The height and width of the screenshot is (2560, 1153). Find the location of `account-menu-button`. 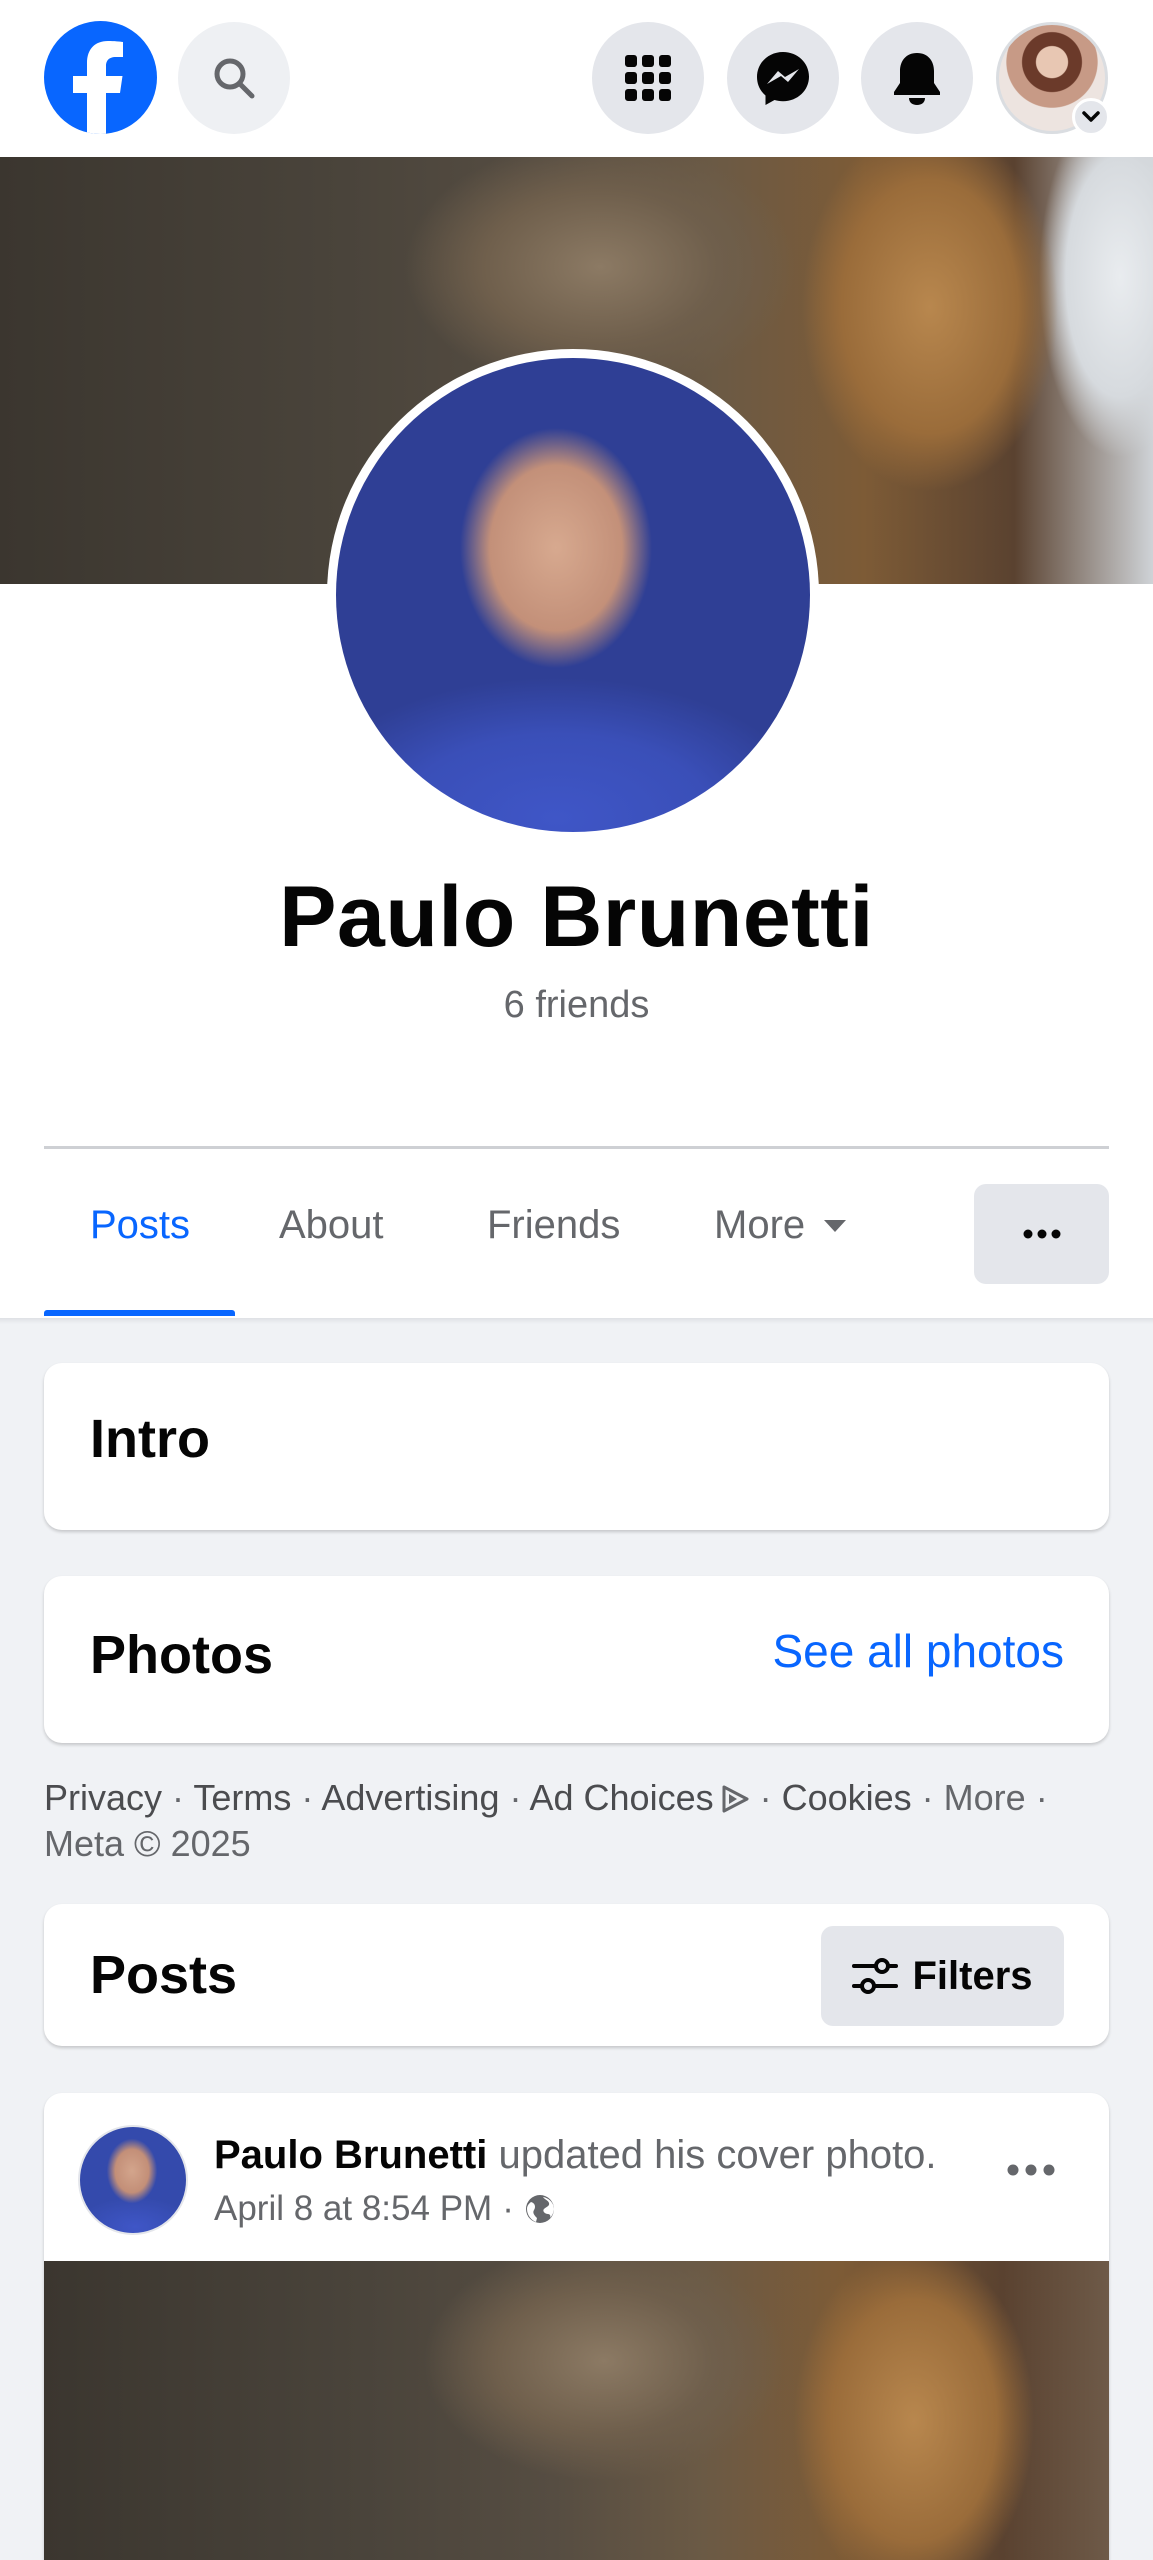

account-menu-button is located at coordinates (1091, 117).